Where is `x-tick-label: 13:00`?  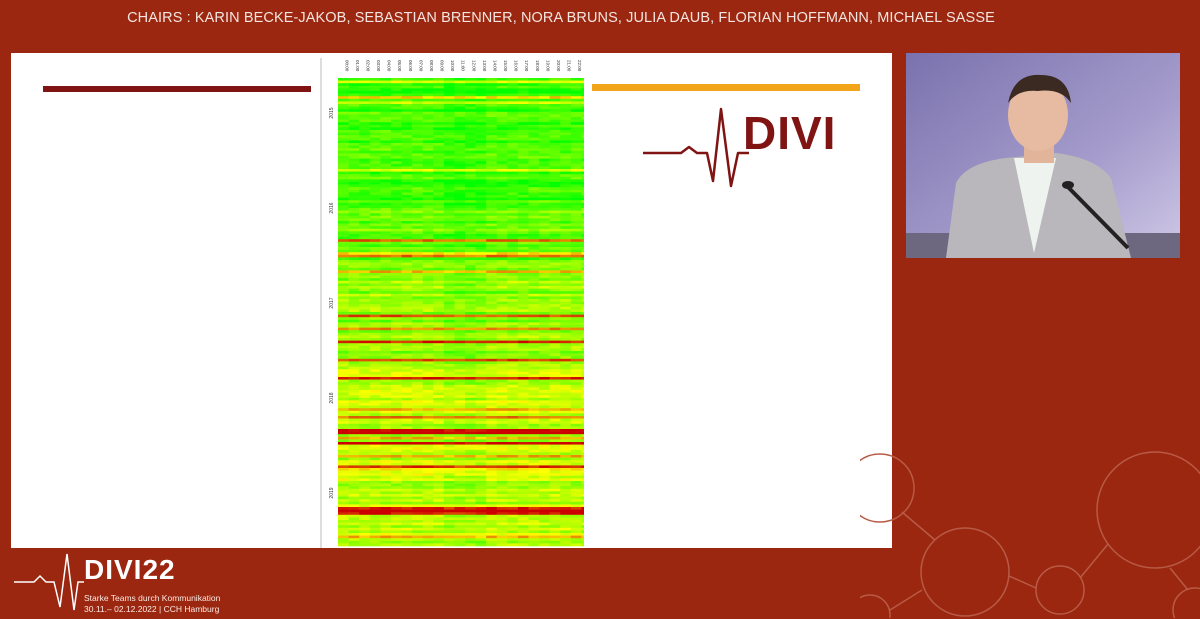 x-tick-label: 13:00 is located at coordinates (484, 66).